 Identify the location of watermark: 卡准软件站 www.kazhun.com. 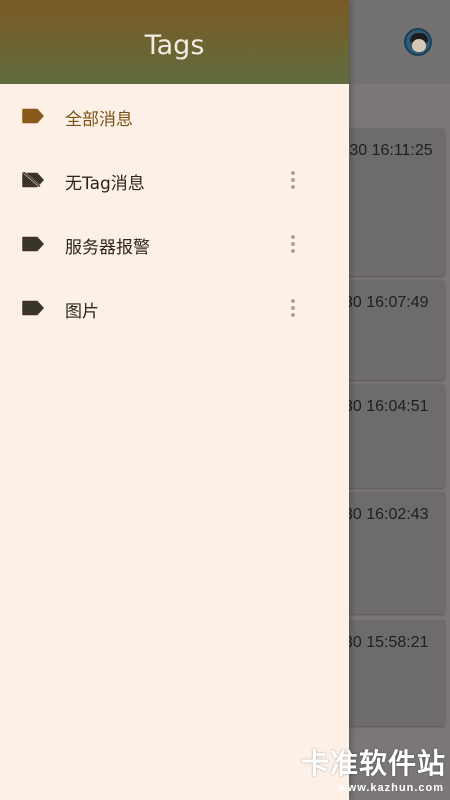
(370, 771).